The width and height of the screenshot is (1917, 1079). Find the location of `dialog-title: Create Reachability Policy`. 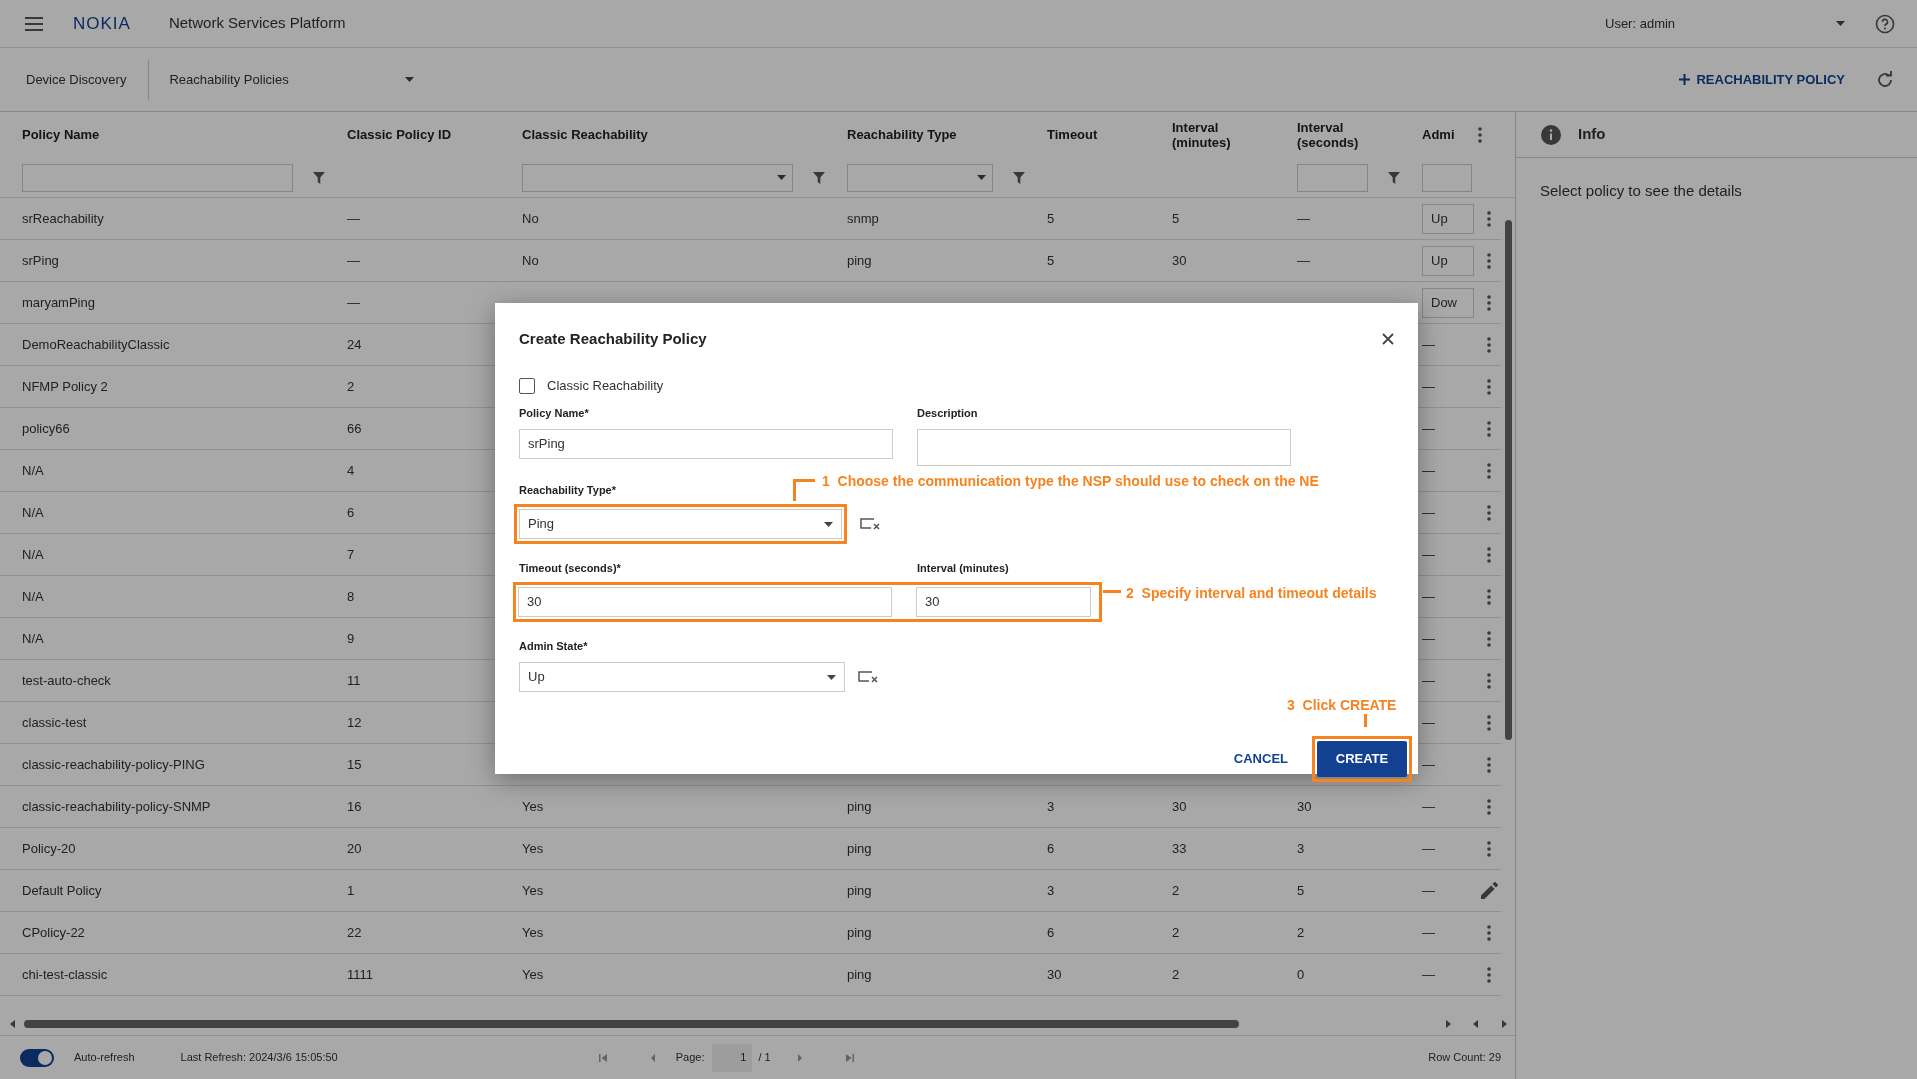

dialog-title: Create Reachability Policy is located at coordinates (613, 338).